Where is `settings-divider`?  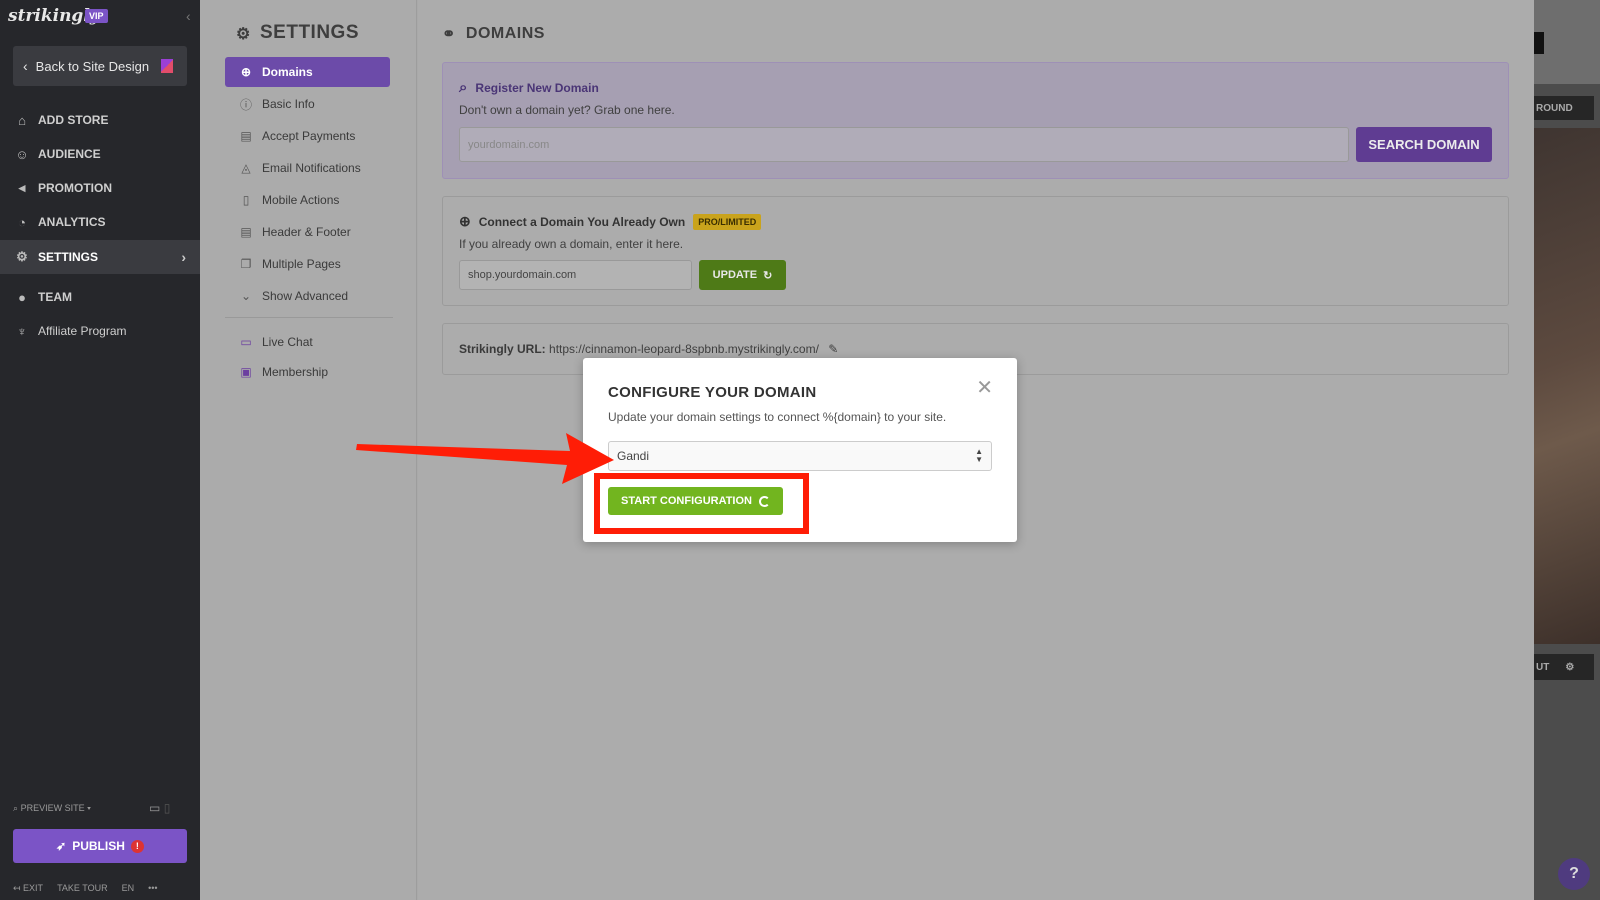
settings-divider is located at coordinates (309, 317).